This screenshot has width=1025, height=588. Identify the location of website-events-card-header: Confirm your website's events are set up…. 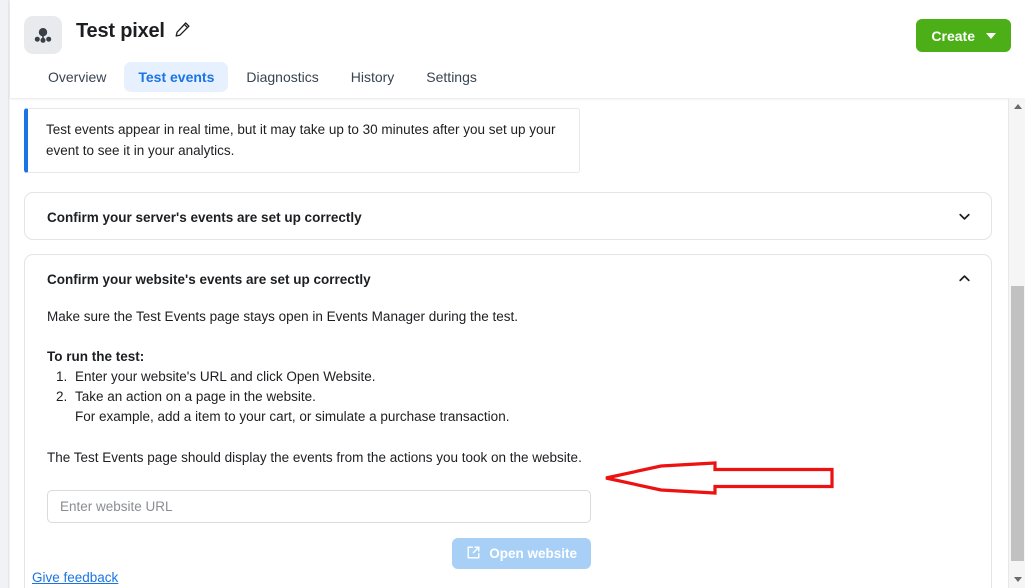
(508, 279).